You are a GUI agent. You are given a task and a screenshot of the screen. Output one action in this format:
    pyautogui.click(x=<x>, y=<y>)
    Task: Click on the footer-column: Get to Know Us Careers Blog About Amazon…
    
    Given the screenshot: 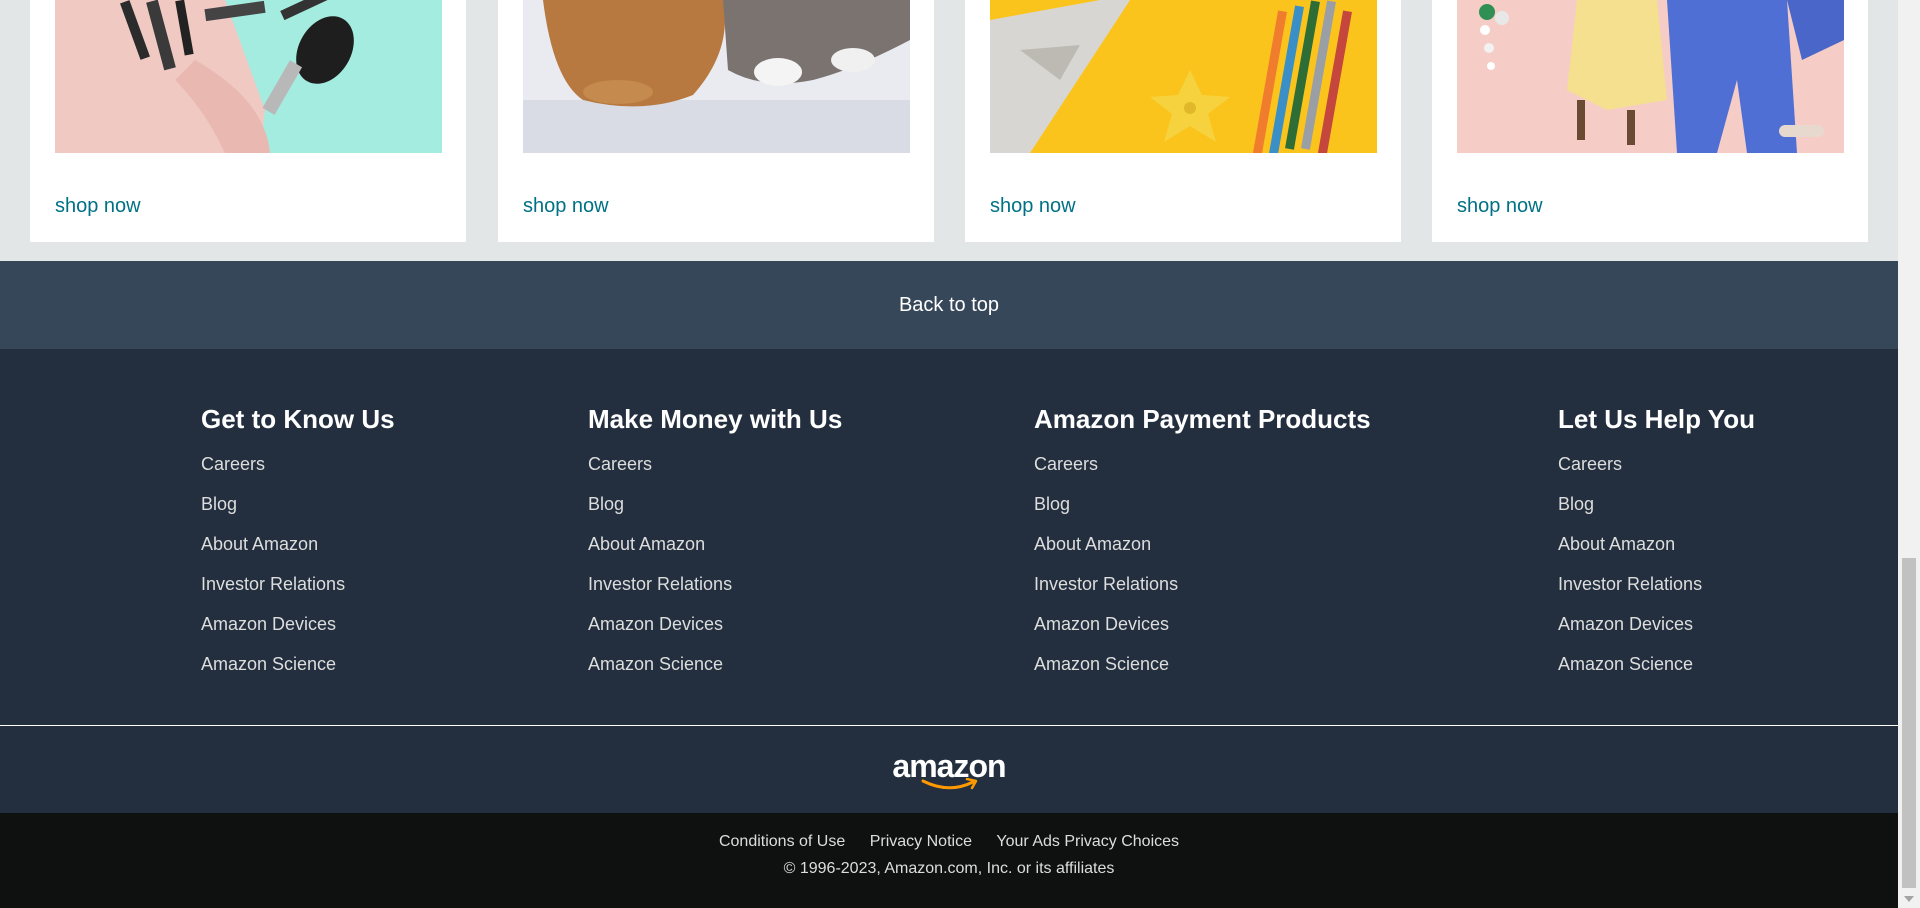 What is the action you would take?
    pyautogui.click(x=298, y=549)
    